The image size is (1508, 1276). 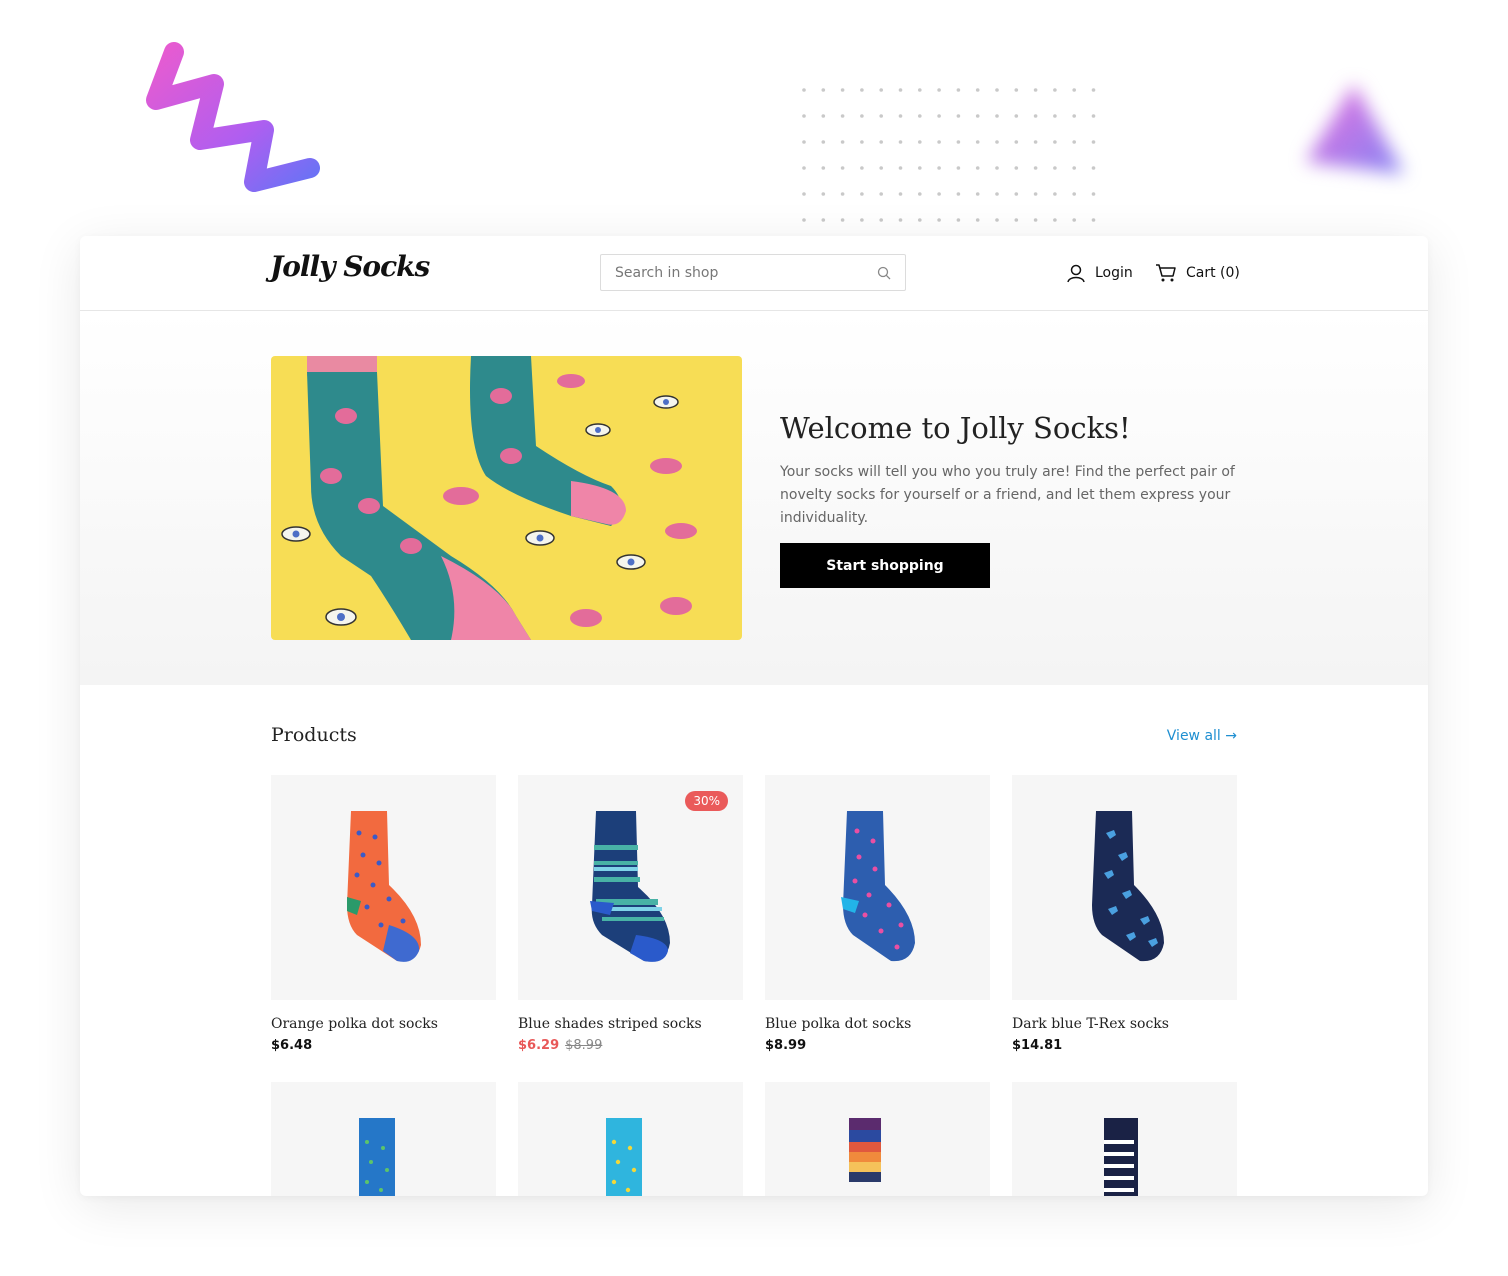 What do you see at coordinates (884, 273) in the screenshot?
I see `search-icon` at bounding box center [884, 273].